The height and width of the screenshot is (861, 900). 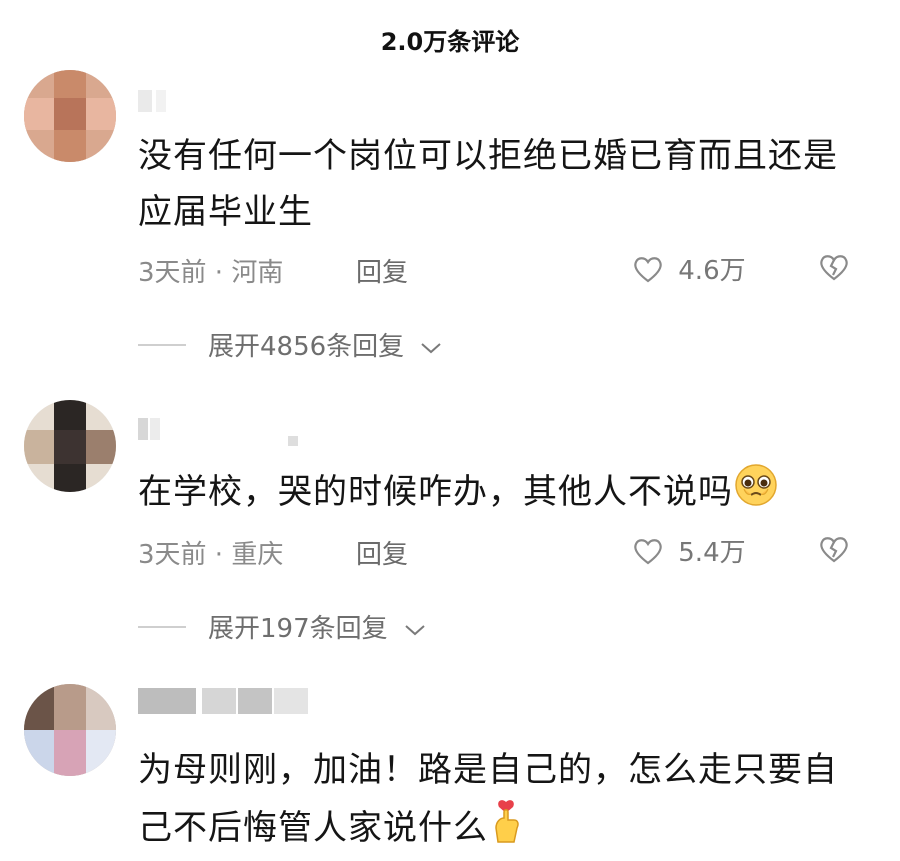 I want to click on expand-replies-label: 展开4856条回复, so click(x=306, y=347).